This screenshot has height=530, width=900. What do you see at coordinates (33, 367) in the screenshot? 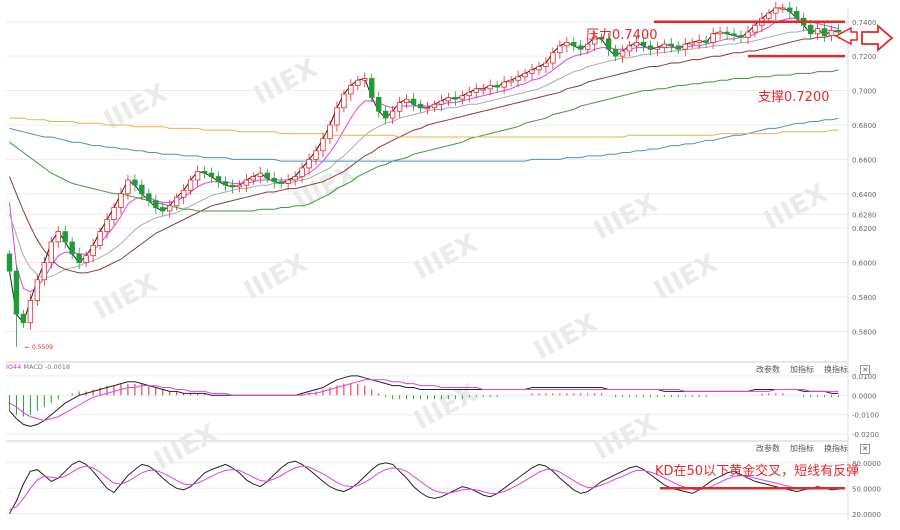
I see `macd-legend-indicator: MACD` at bounding box center [33, 367].